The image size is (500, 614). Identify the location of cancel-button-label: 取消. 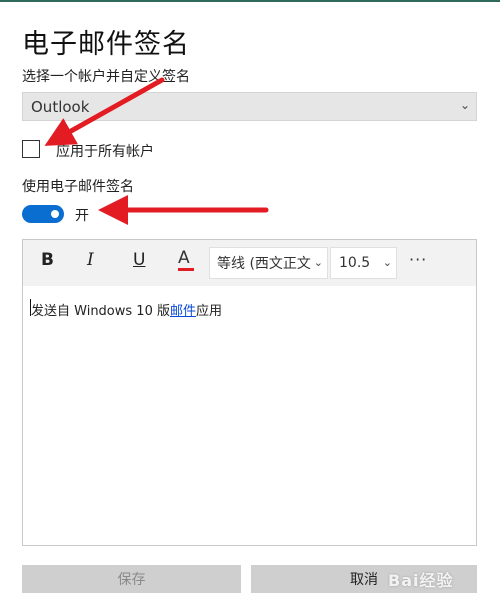
(364, 580).